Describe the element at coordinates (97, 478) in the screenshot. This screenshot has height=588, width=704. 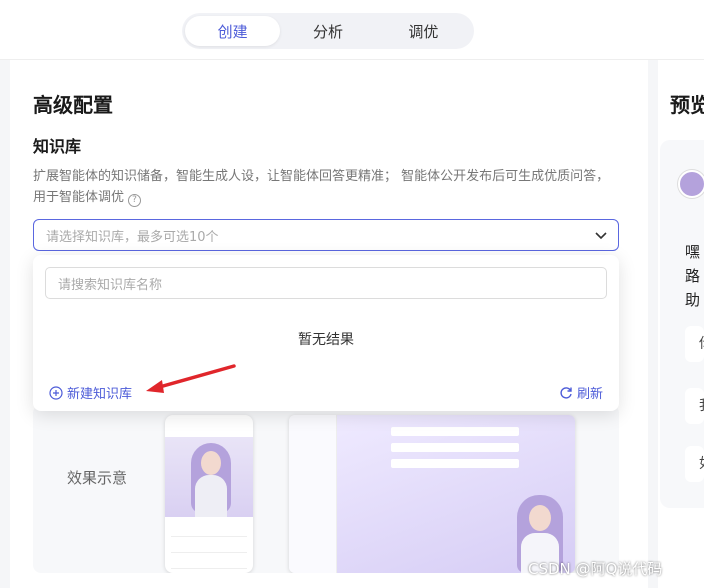
I see `effect-label: 效果示意` at that location.